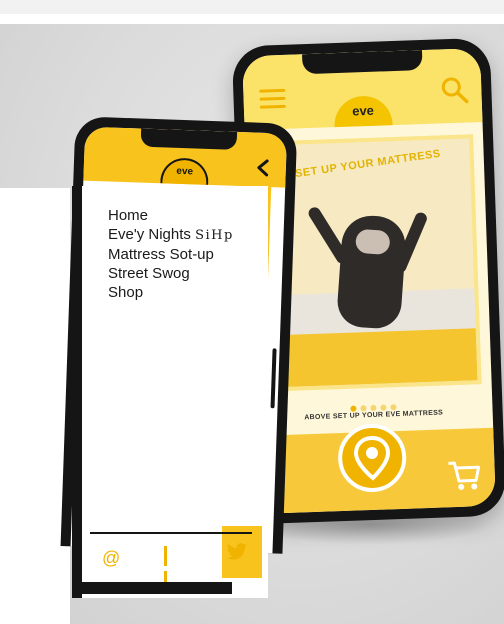 This screenshot has height=624, width=504. Describe the element at coordinates (263, 167) in the screenshot. I see `chevron-left-icon` at that location.